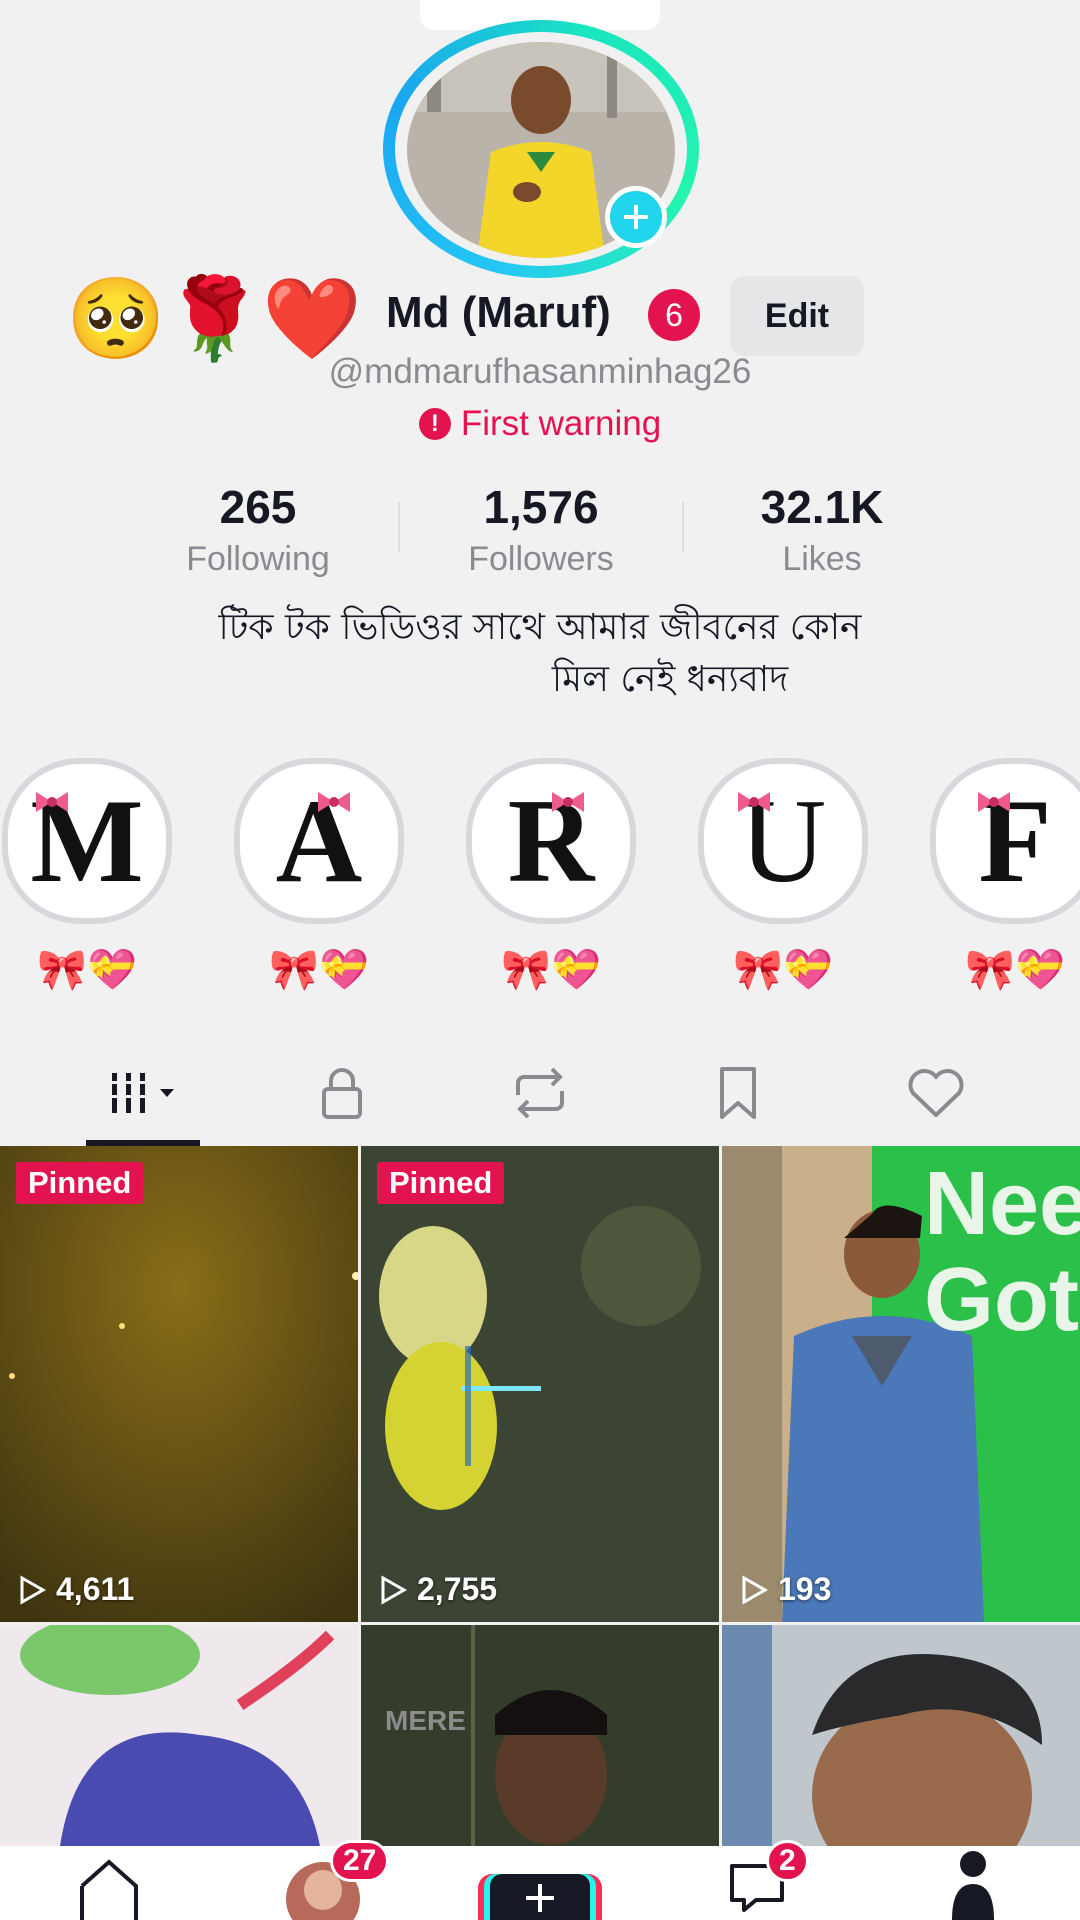 The width and height of the screenshot is (1080, 1920). I want to click on bio-line-1: টিক টক ভিডিওর সাথে আমার জীবনের কোন, so click(540, 627).